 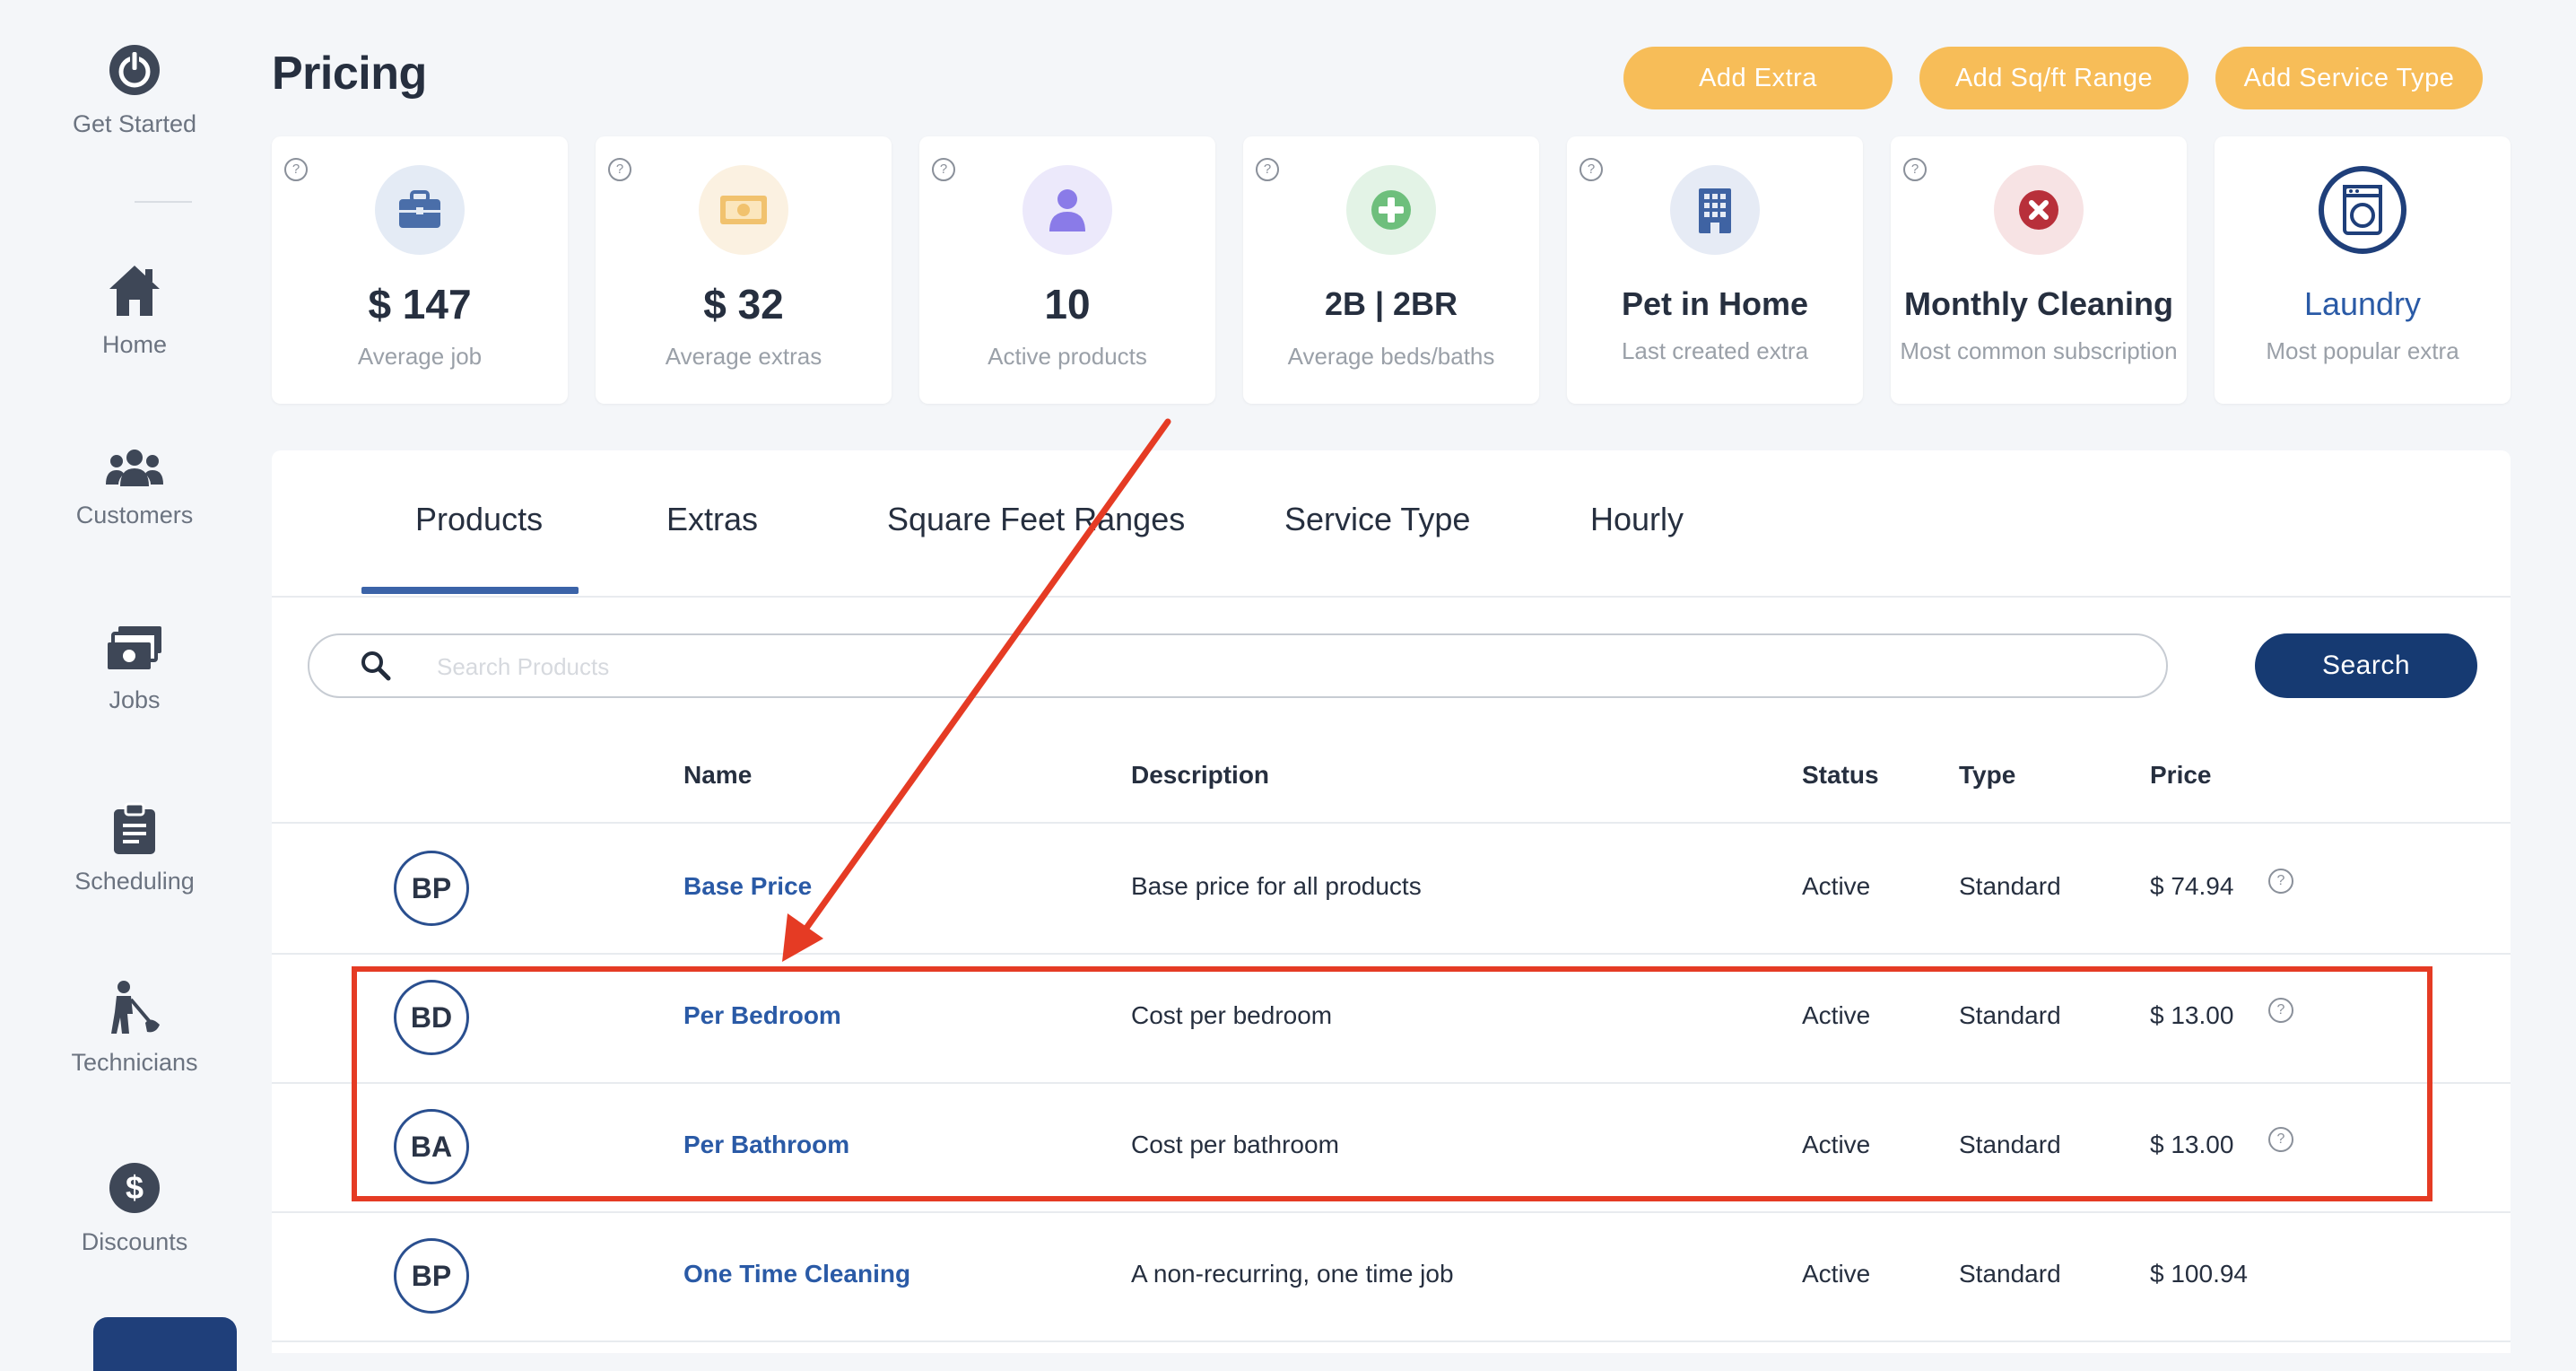 What do you see at coordinates (1292, 1274) in the screenshot?
I see `product-description: A non-recurring, one time job` at bounding box center [1292, 1274].